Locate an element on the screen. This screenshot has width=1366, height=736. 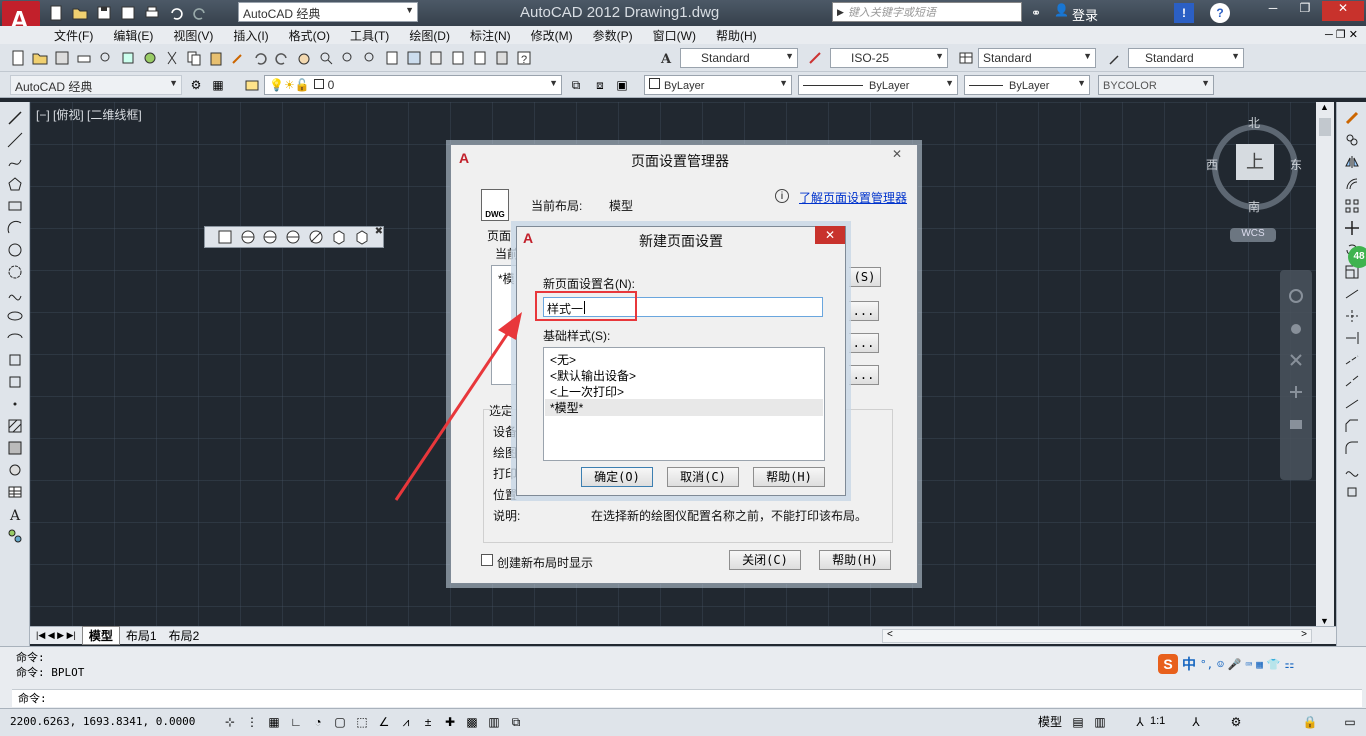
make-current-icon: ⧉ is located at coordinates (576, 85).